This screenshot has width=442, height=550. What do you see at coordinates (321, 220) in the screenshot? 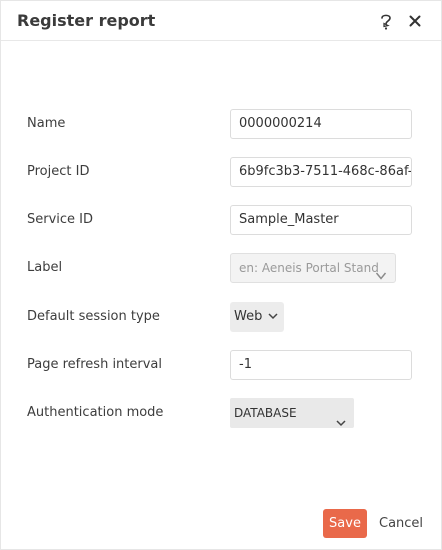
I see `service-id-input: Sample_Master` at bounding box center [321, 220].